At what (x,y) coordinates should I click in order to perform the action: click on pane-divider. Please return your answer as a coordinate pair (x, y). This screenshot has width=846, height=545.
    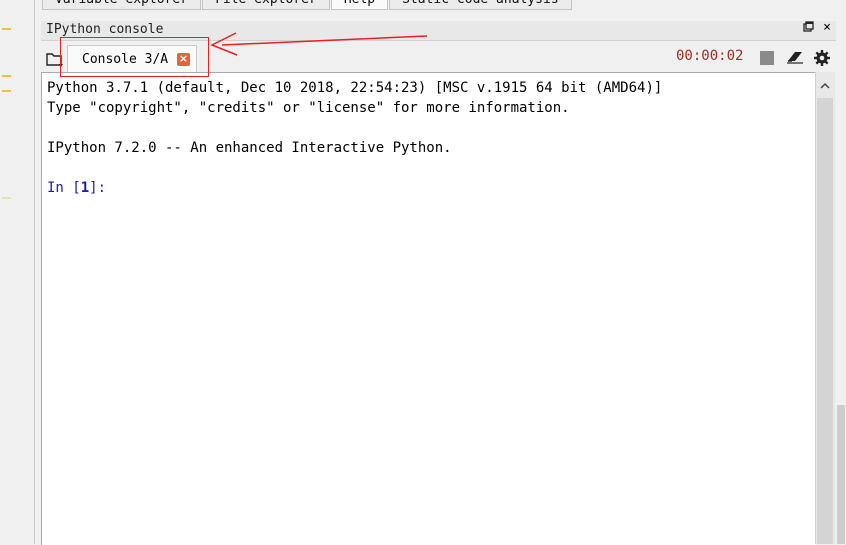
    Looking at the image, I should click on (34, 272).